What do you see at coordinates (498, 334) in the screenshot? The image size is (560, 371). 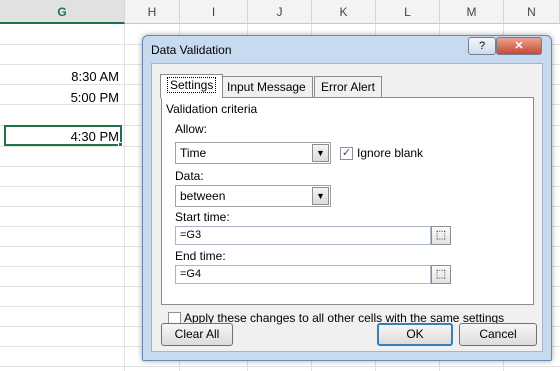 I see `cancel-button: Cancel` at bounding box center [498, 334].